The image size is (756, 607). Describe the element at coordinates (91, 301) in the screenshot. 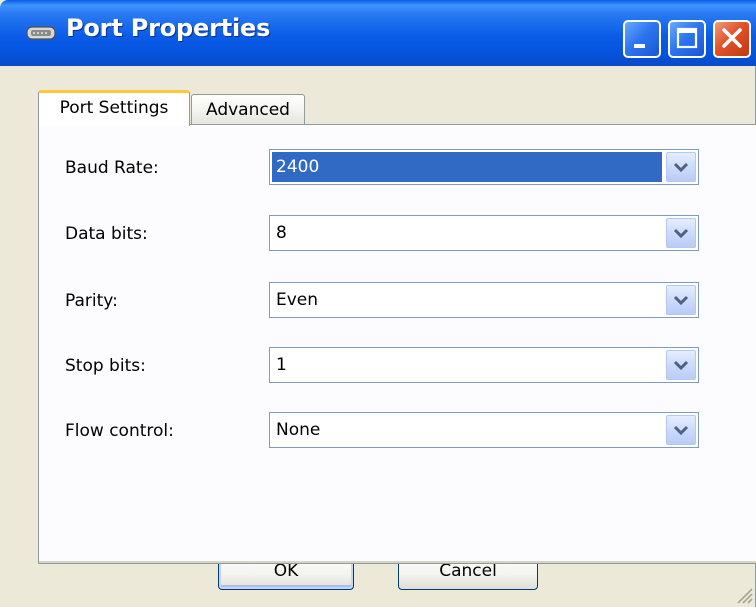

I see `parity-label: Parity:` at that location.